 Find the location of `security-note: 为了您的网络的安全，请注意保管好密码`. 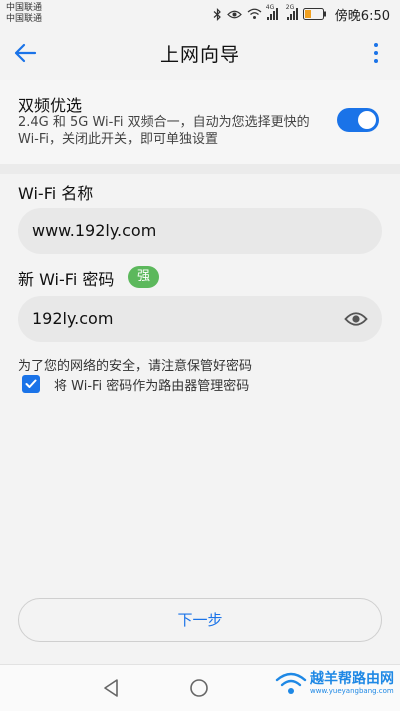

security-note: 为了您的网络的安全，请注意保管好密码 is located at coordinates (135, 366).